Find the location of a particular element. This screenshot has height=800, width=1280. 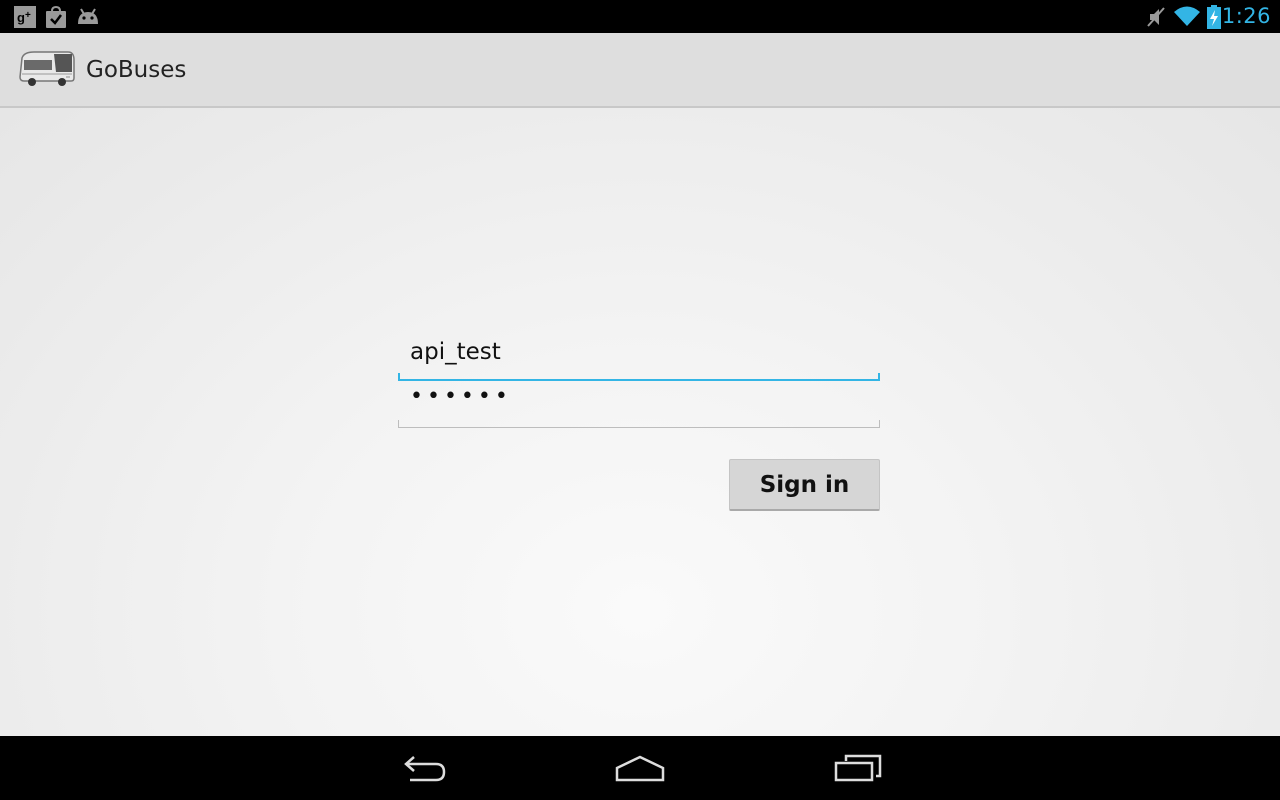

home-icon is located at coordinates (640, 771).